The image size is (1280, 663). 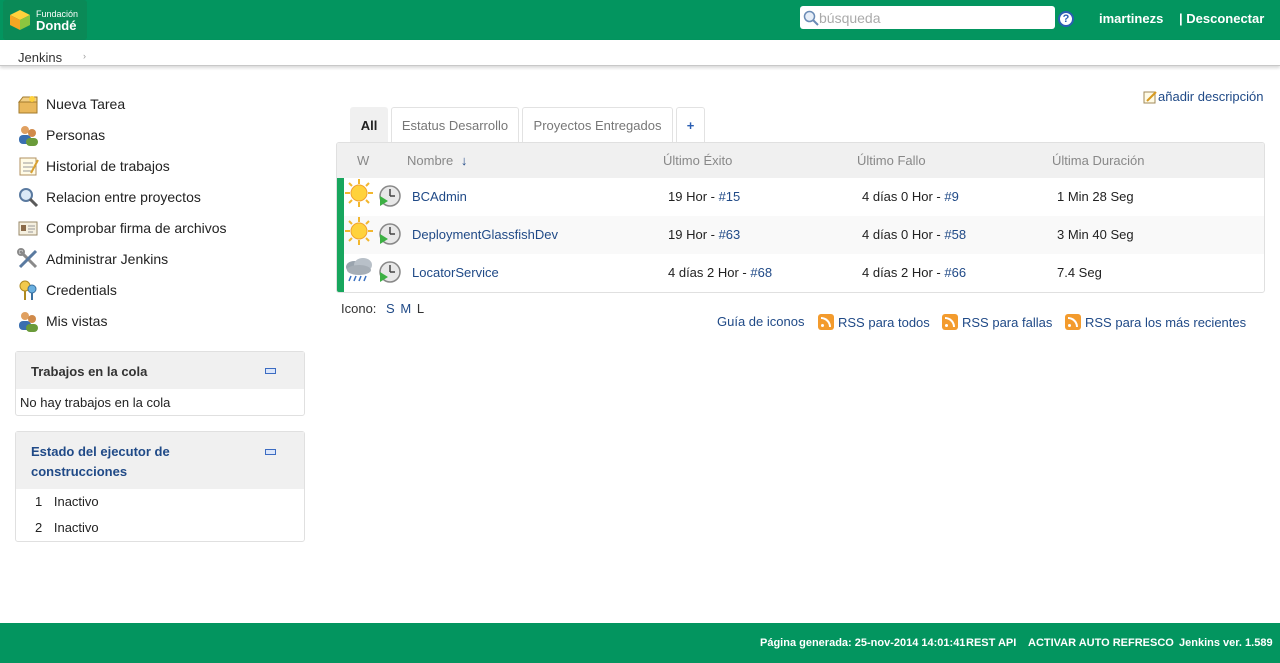 I want to click on legend-link-wrap: Guía de iconos, so click(x=760, y=321).